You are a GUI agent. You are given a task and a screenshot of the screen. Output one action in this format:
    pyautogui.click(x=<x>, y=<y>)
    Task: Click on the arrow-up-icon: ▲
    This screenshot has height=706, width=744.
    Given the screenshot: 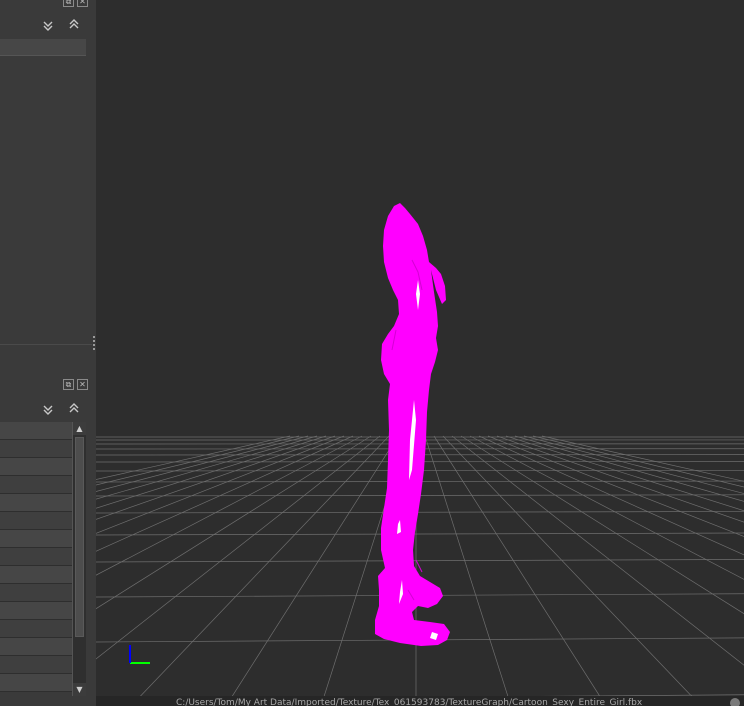 What is the action you would take?
    pyautogui.click(x=79, y=428)
    